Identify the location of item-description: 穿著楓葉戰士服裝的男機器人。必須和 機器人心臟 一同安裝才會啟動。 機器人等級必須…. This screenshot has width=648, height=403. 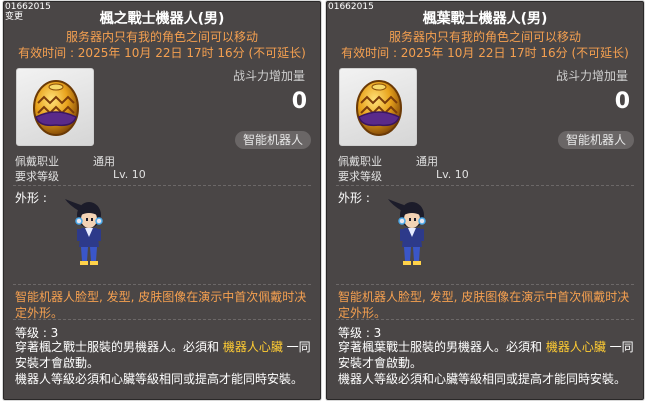
(488, 363).